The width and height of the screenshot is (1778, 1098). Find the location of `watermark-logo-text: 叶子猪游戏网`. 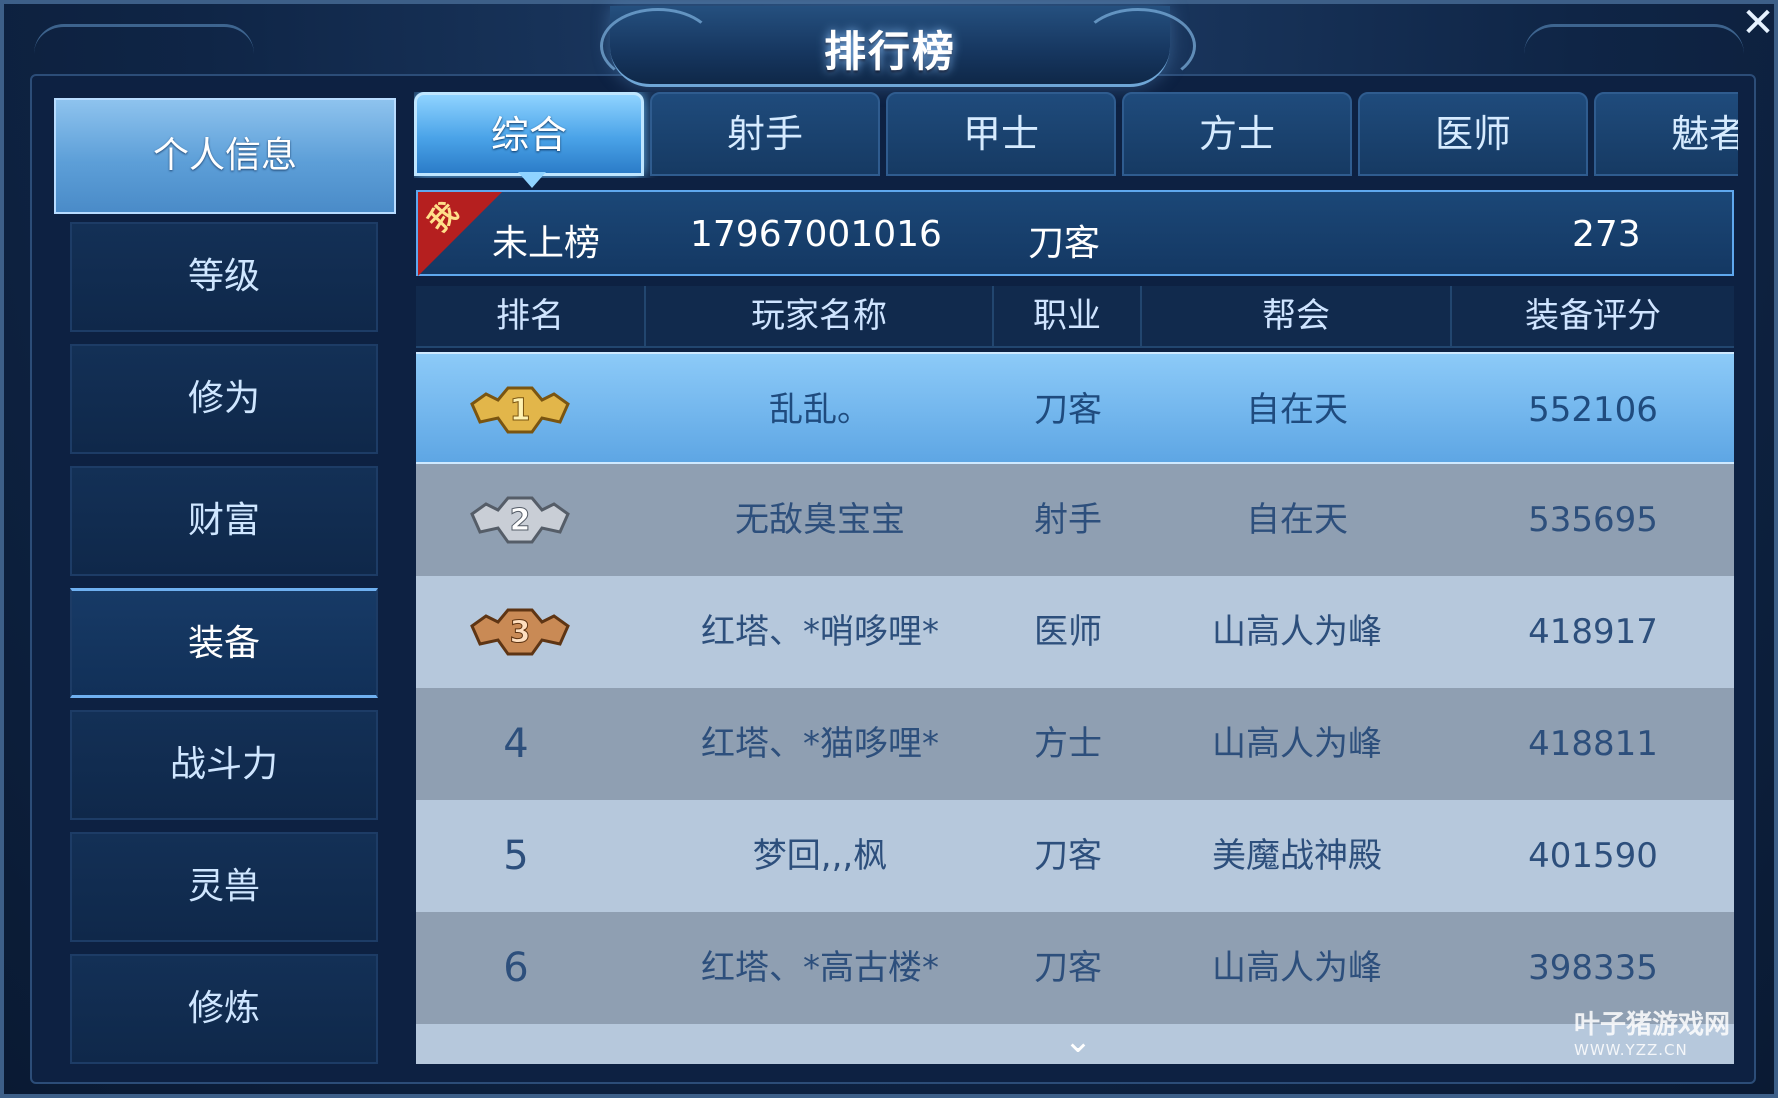

watermark-logo-text: 叶子猪游戏网 is located at coordinates (1652, 1025).